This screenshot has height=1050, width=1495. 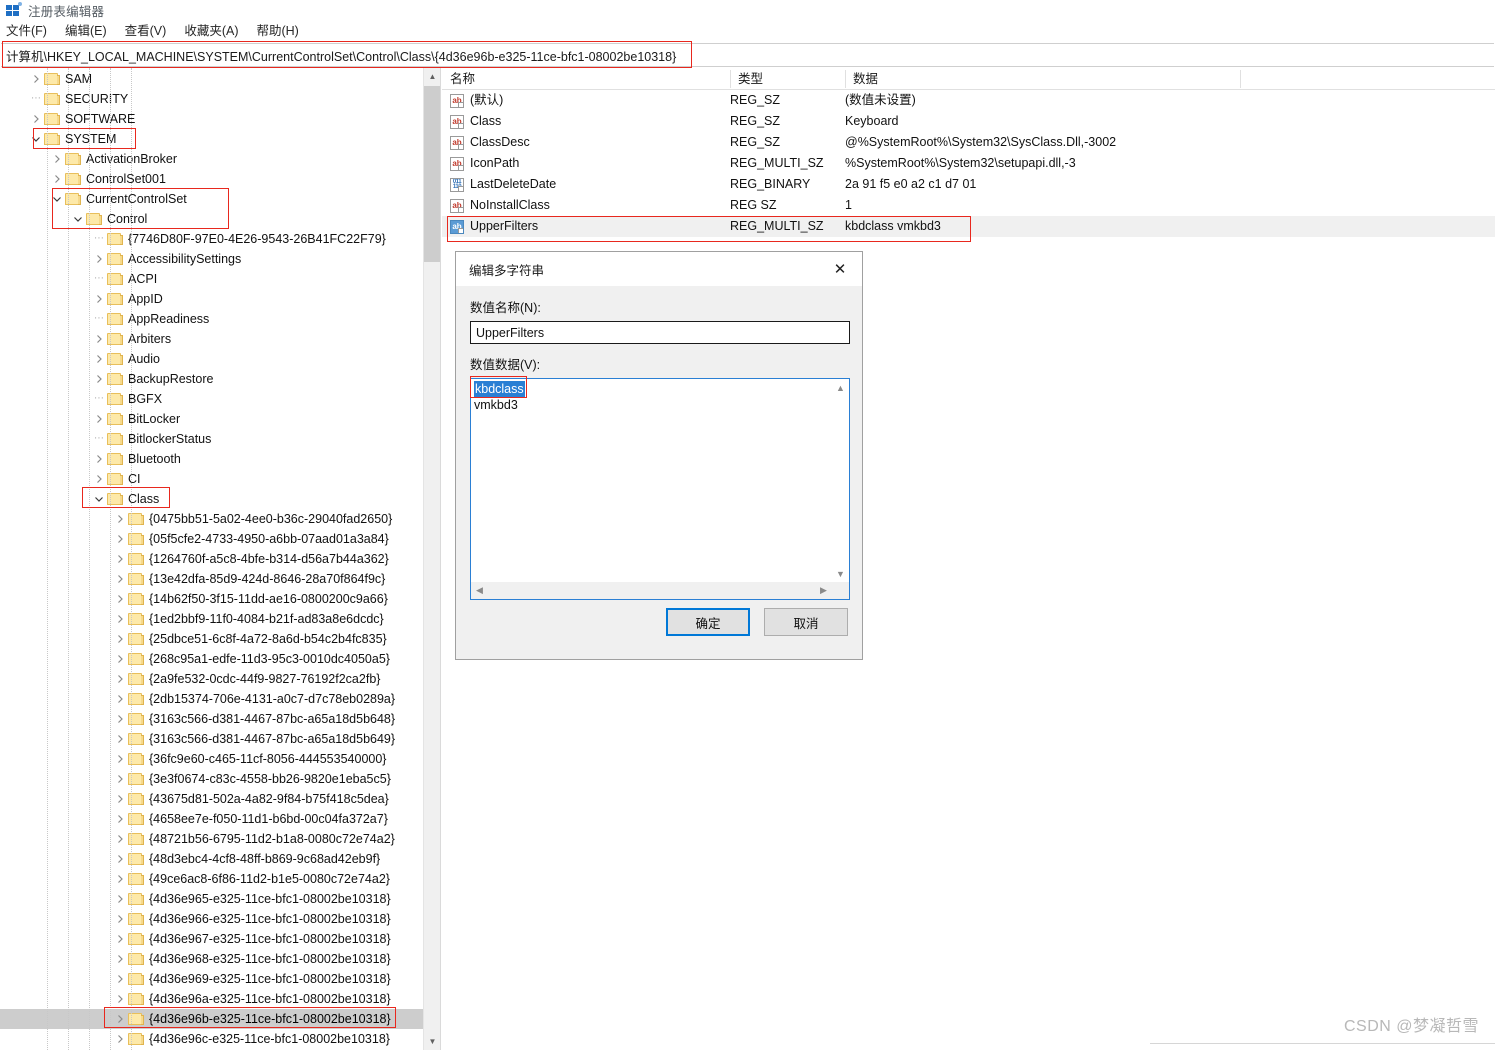 I want to click on tree-item: BitLocker, so click(x=212, y=419).